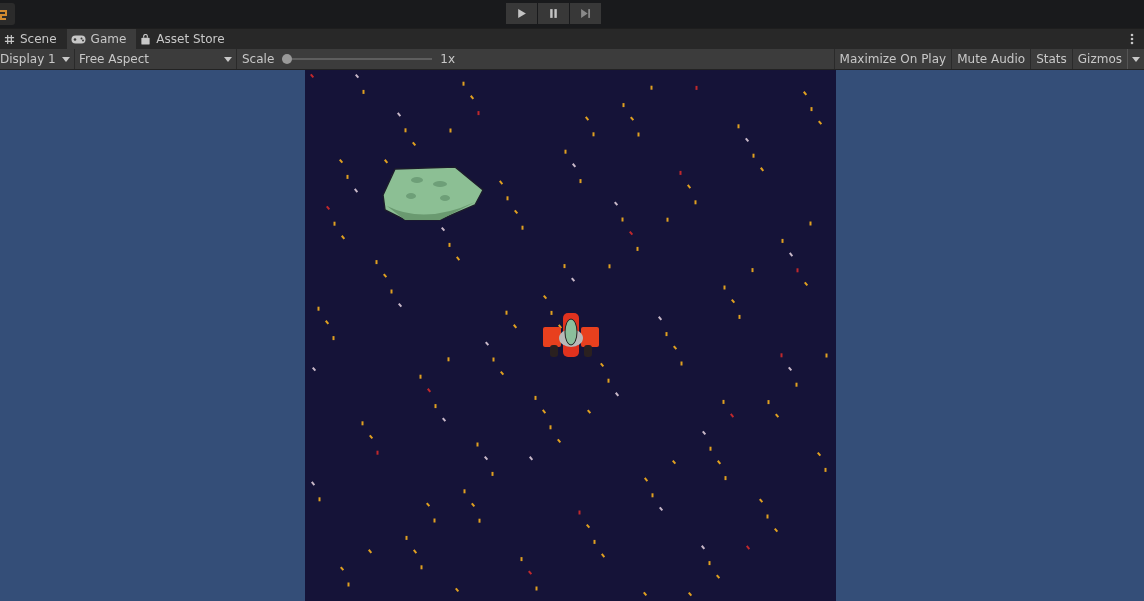 Image resolution: width=1144 pixels, height=601 pixels. Describe the element at coordinates (258, 59) in the screenshot. I see `scale-label: Scale` at that location.